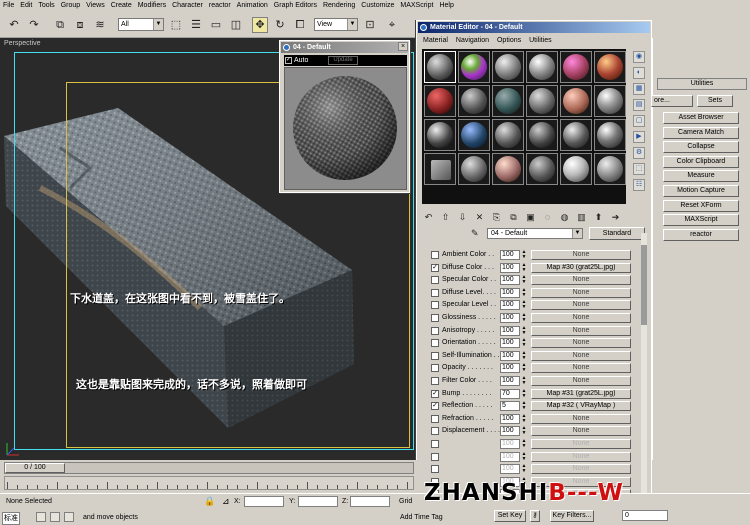 This screenshot has height=525, width=750. I want to click on key-icon: ⚷, so click(535, 516).